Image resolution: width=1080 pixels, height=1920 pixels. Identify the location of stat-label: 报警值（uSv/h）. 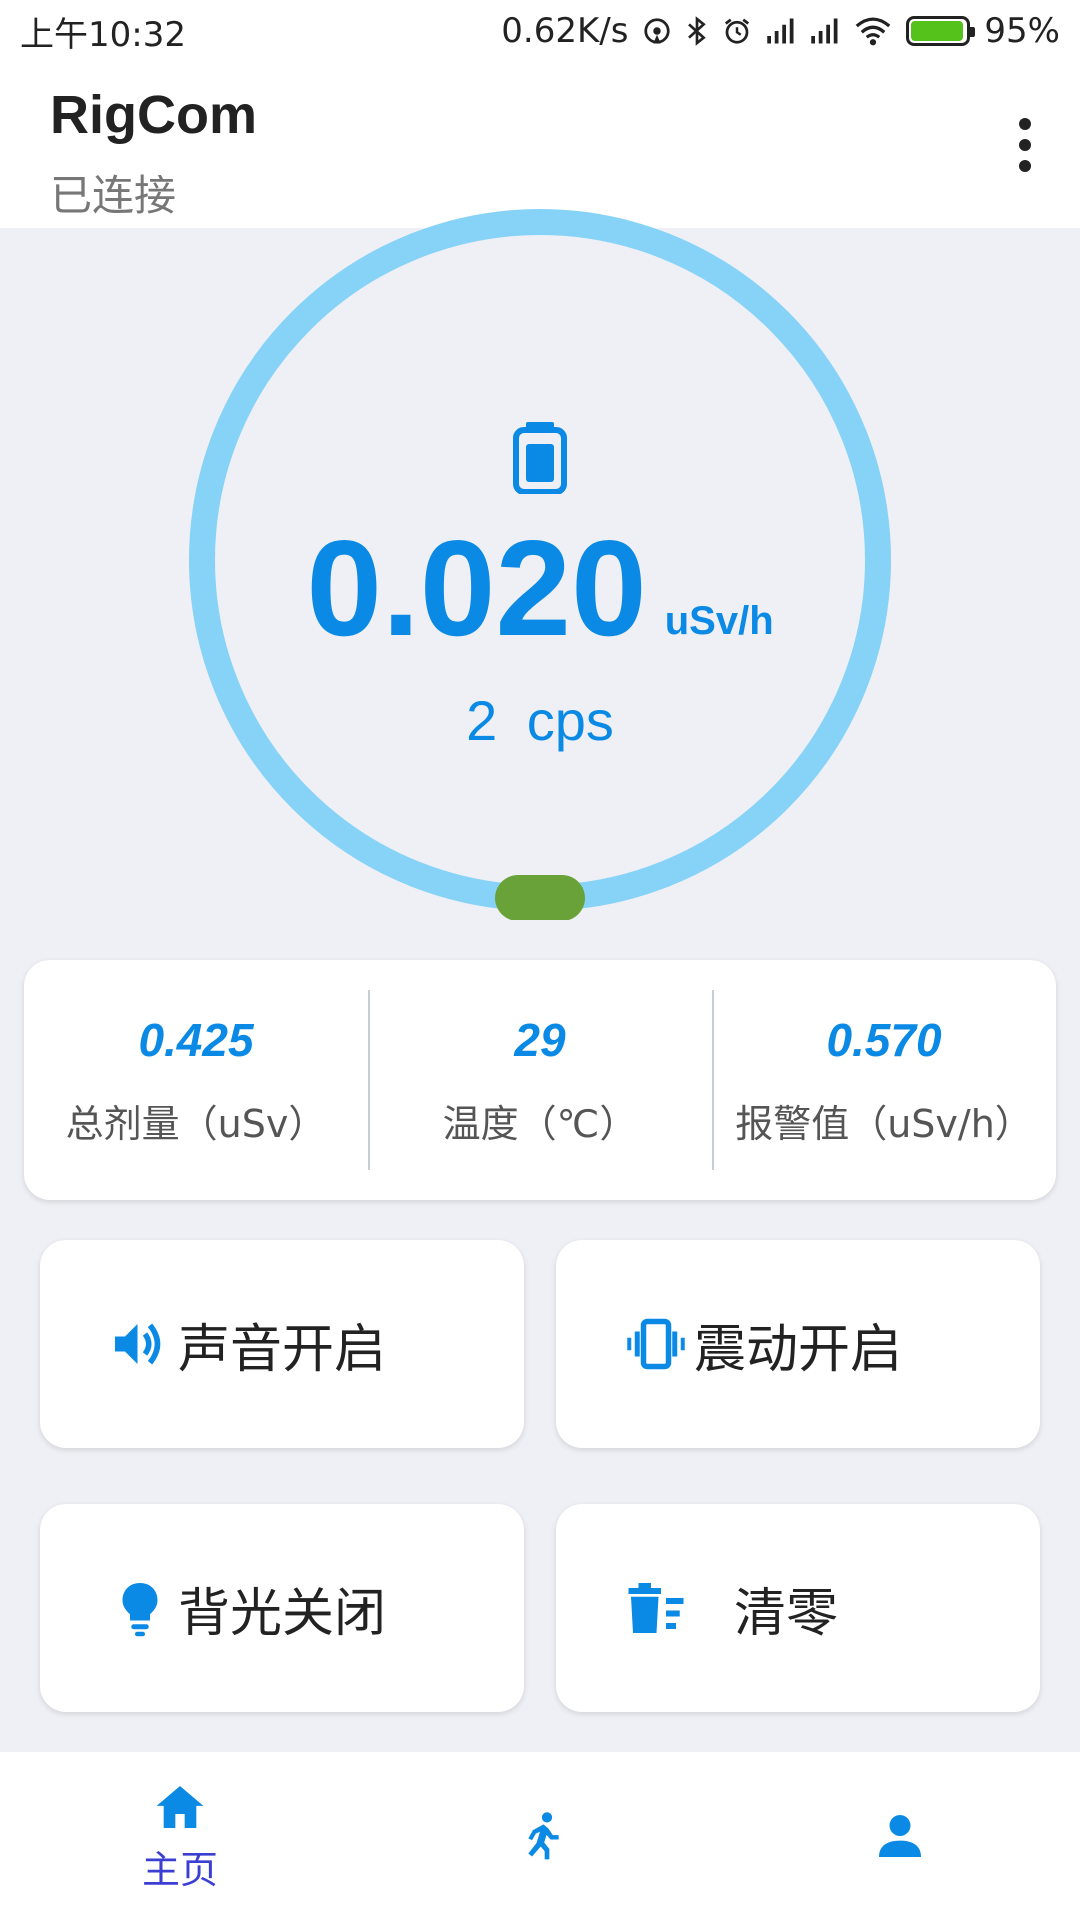
(884, 1123).